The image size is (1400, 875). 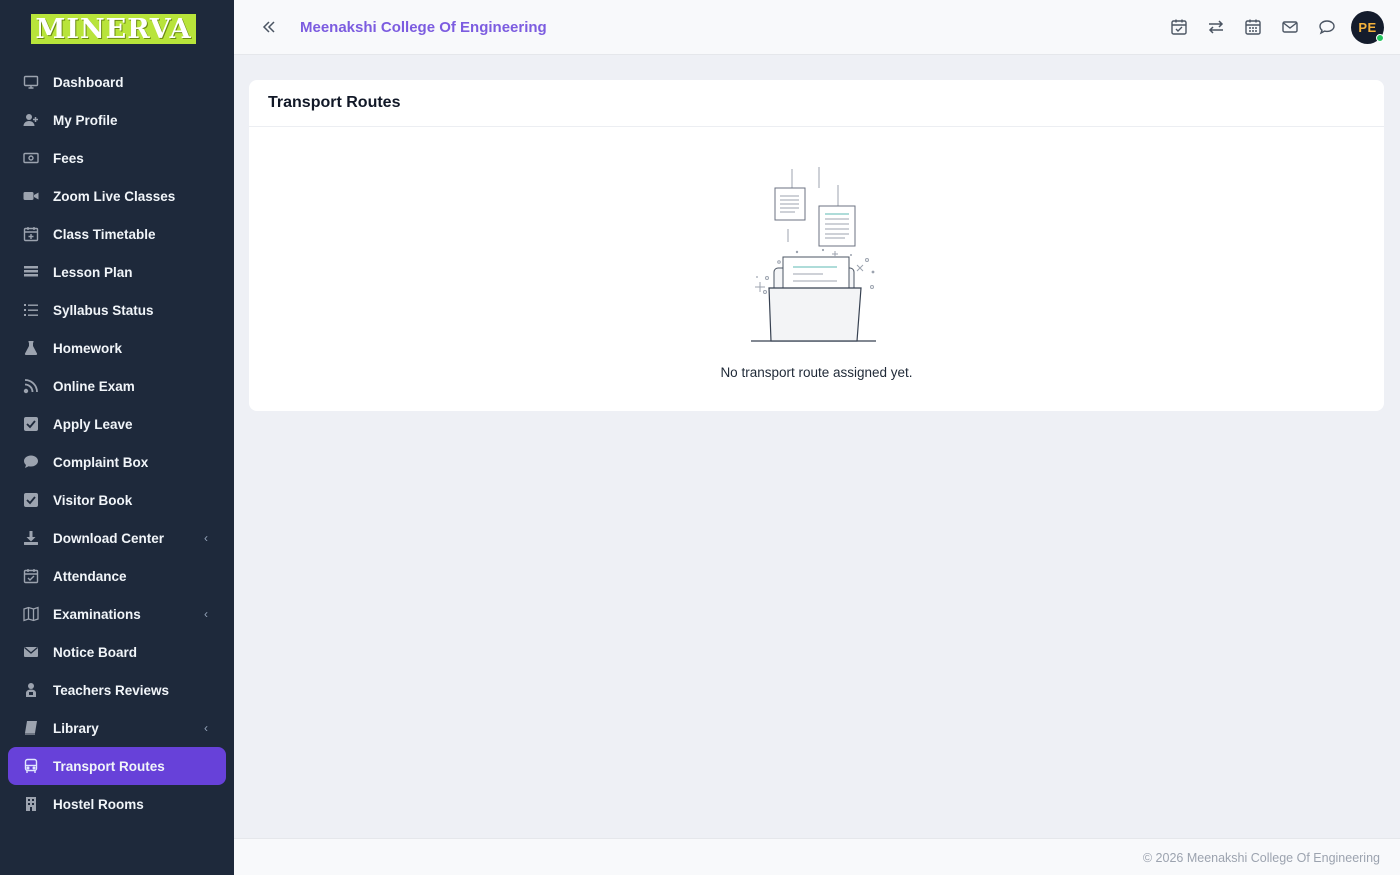 What do you see at coordinates (1216, 27) in the screenshot?
I see `swap-arrows-icon` at bounding box center [1216, 27].